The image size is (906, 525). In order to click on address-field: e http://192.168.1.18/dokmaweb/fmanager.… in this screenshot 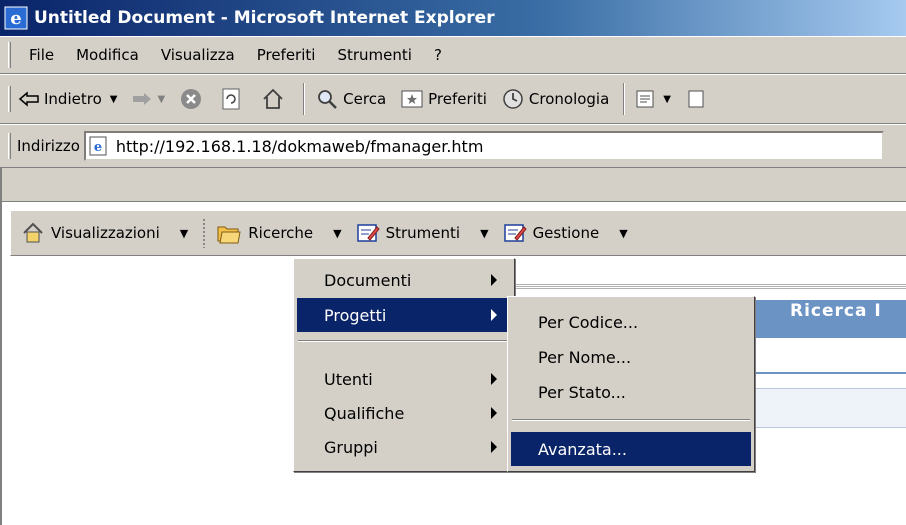, I will do `click(483, 146)`.